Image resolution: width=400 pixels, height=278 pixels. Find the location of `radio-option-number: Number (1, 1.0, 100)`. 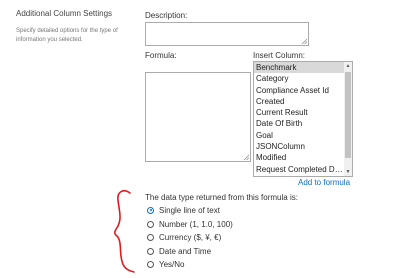

radio-option-number: Number (1, 1.0, 100) is located at coordinates (190, 224).